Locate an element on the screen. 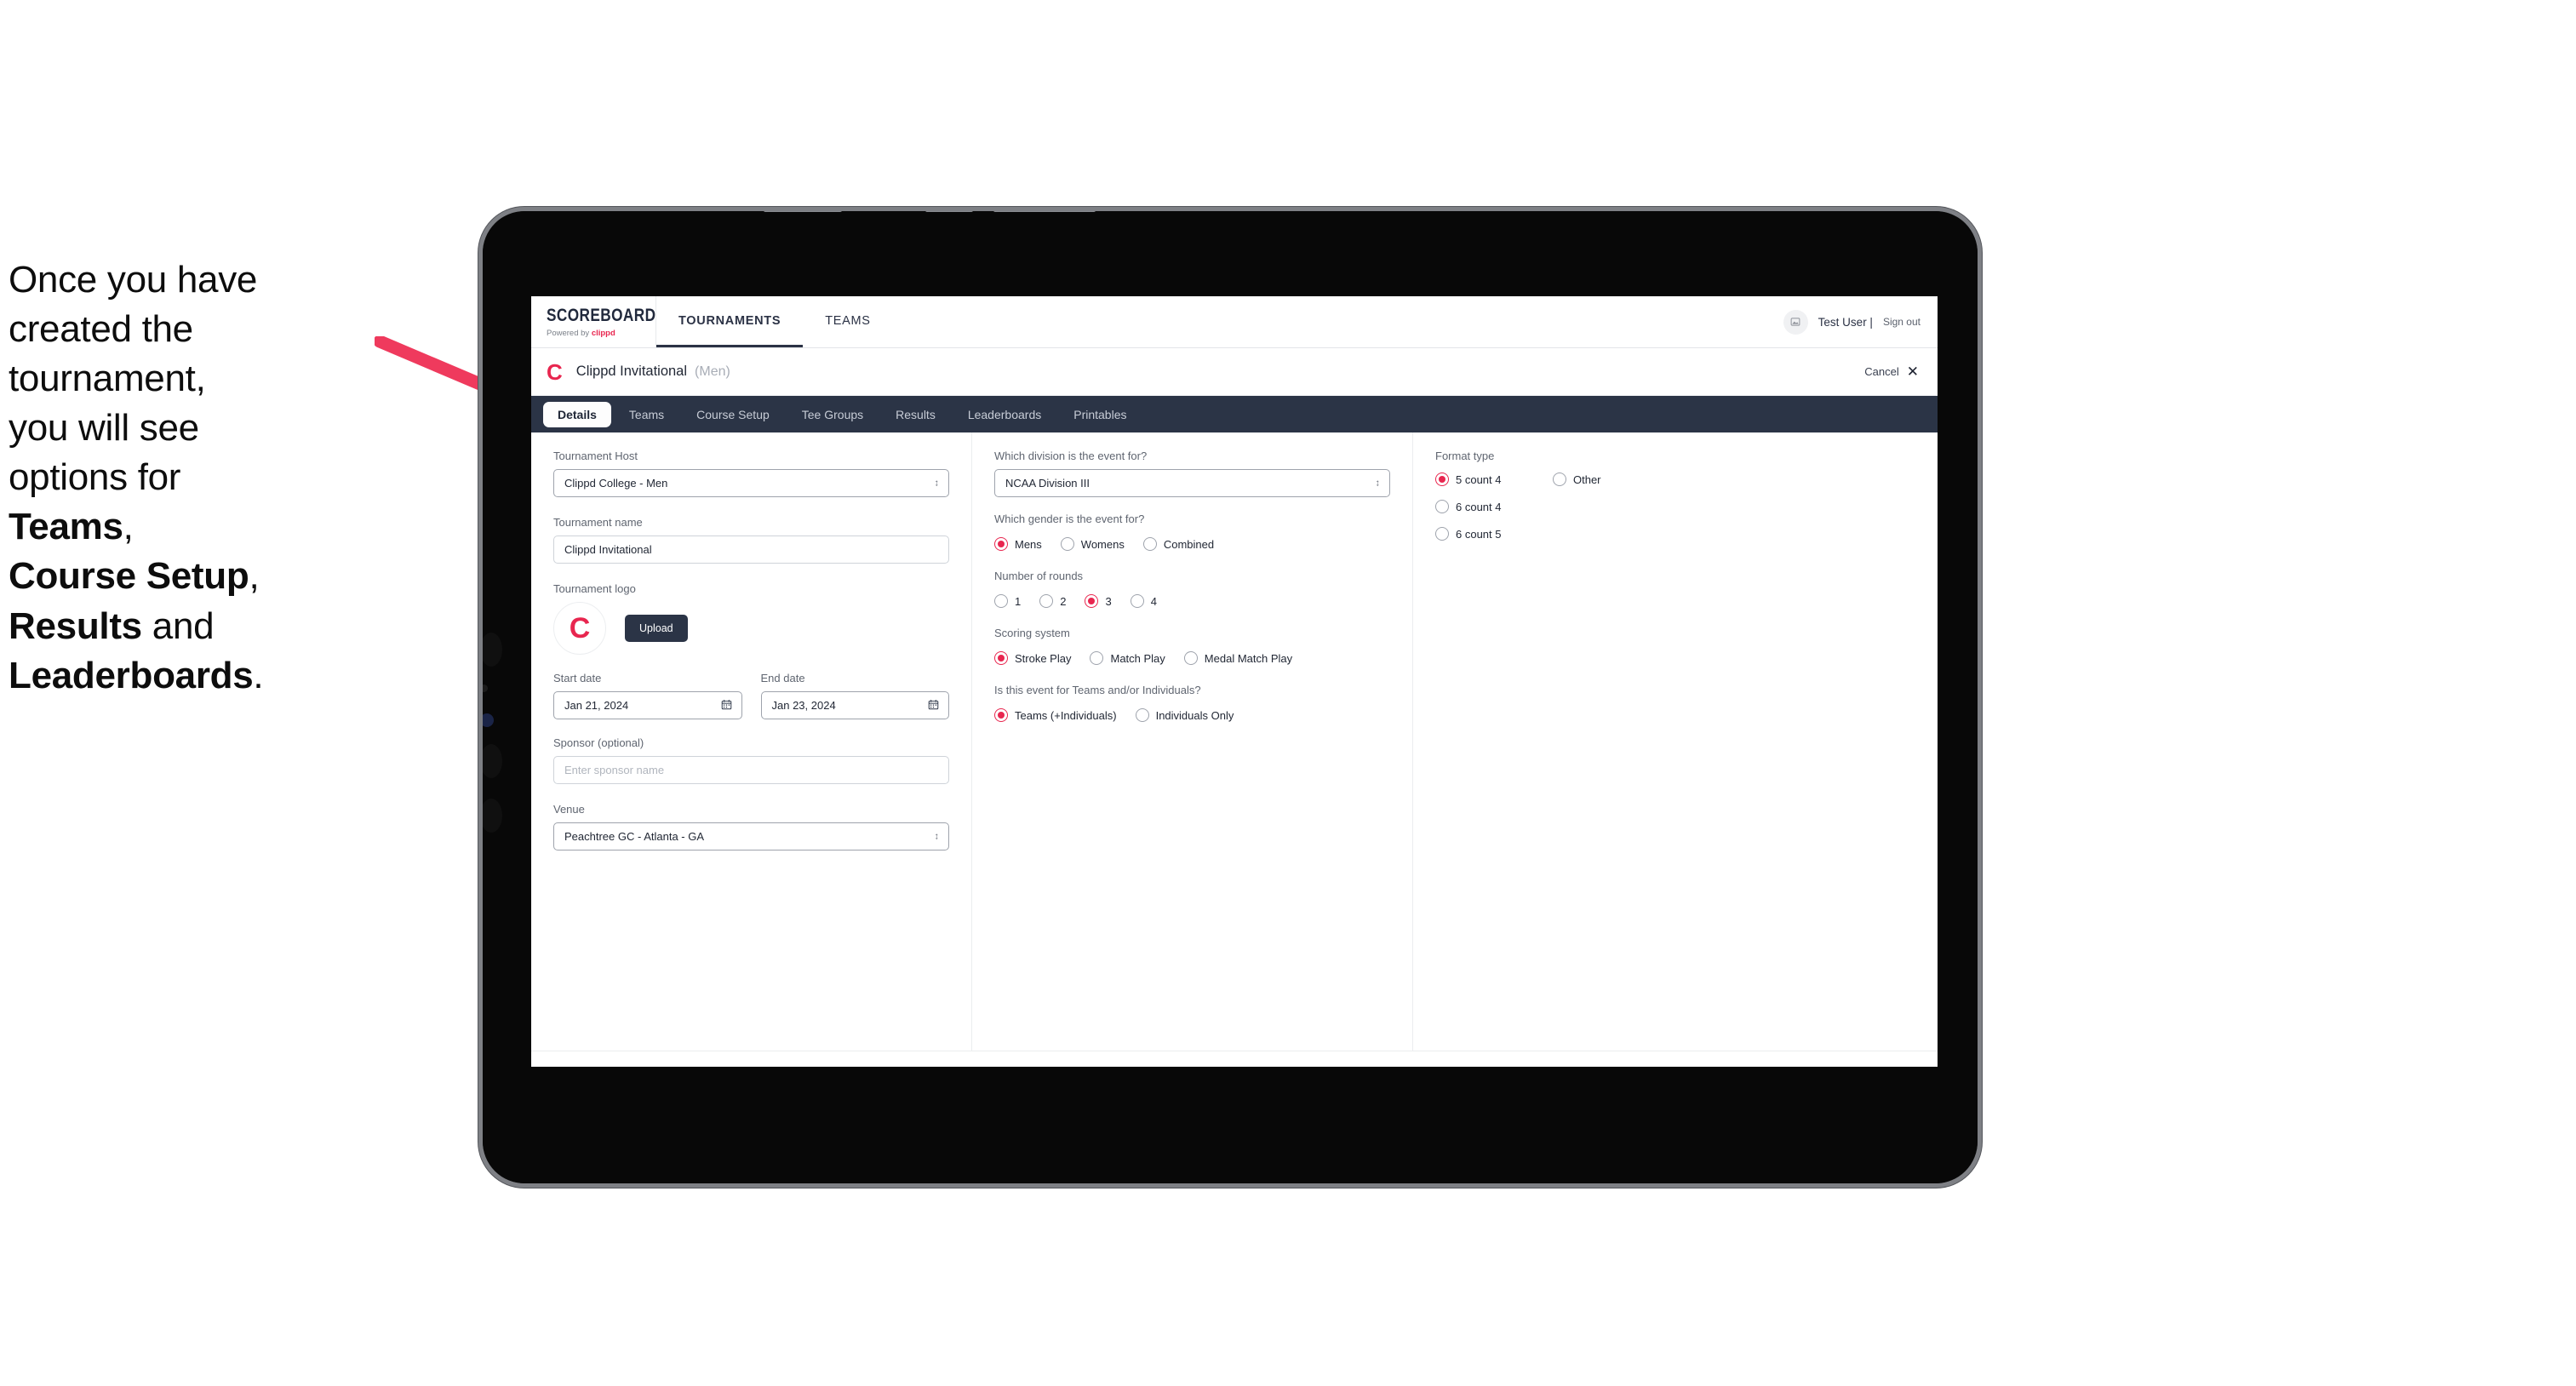  radio-teams-plus-individuals: Teams (+Individuals) is located at coordinates (1055, 715).